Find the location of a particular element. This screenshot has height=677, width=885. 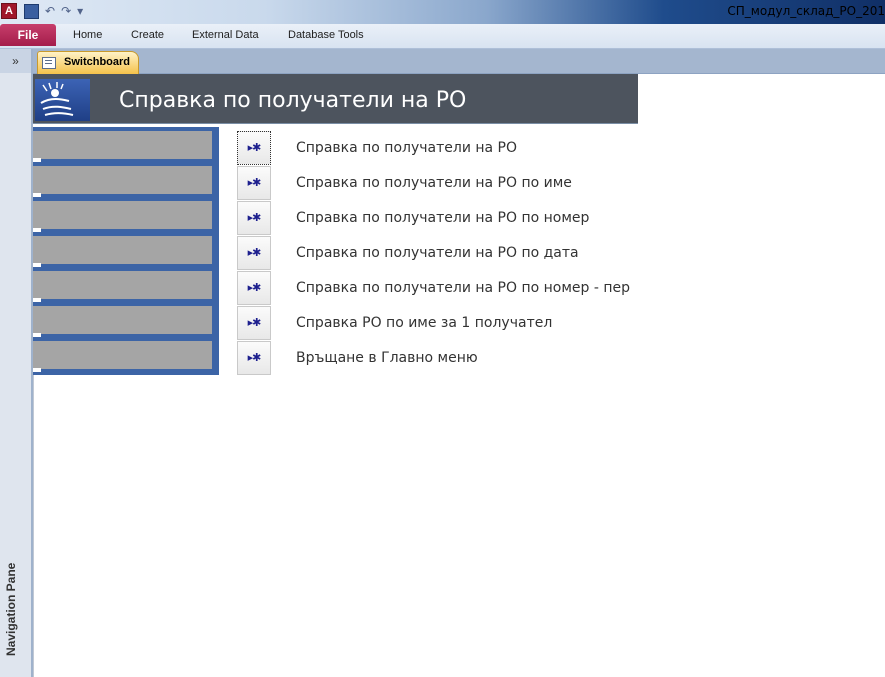

switchboard-item: ▸✱ Справка РО по име за 1 получател is located at coordinates (437, 323).